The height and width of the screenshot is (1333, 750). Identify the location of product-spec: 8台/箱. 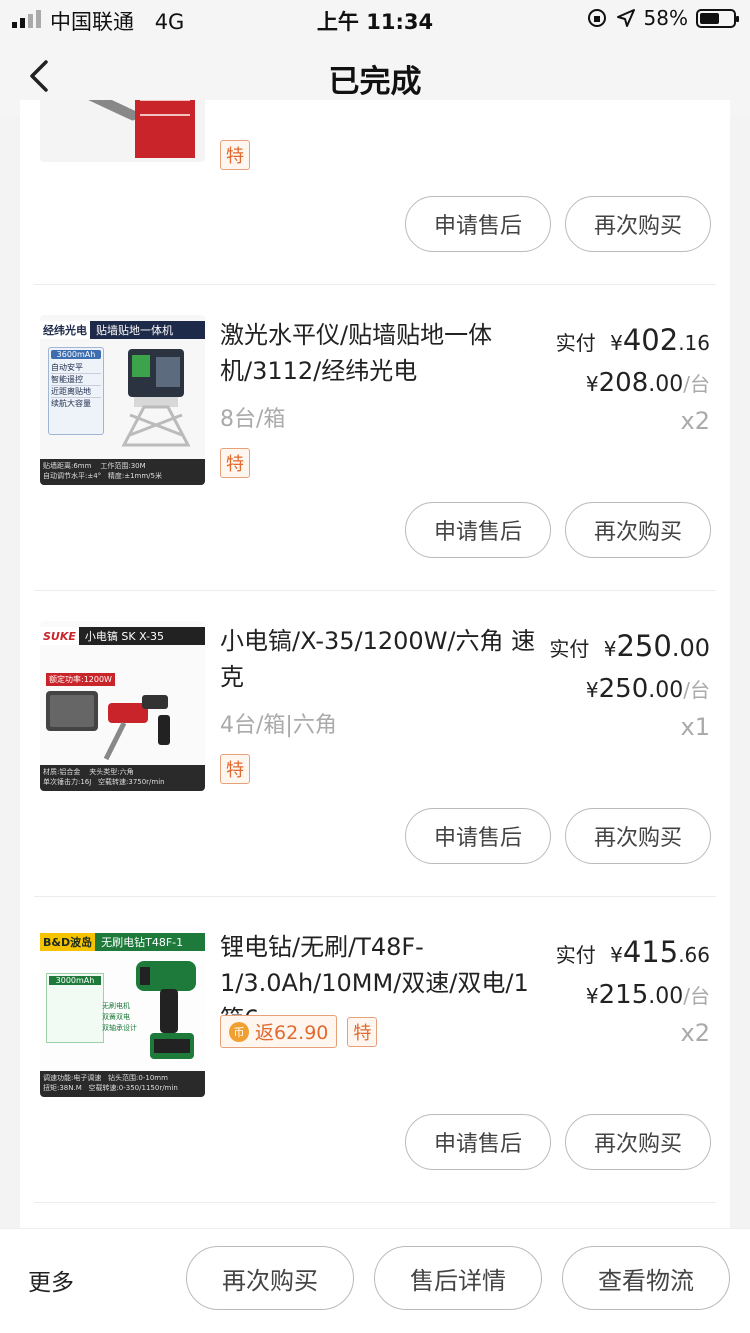
(253, 419).